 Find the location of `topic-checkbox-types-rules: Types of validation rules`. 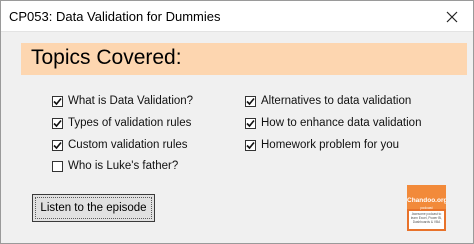

topic-checkbox-types-rules: Types of validation rules is located at coordinates (121, 123).